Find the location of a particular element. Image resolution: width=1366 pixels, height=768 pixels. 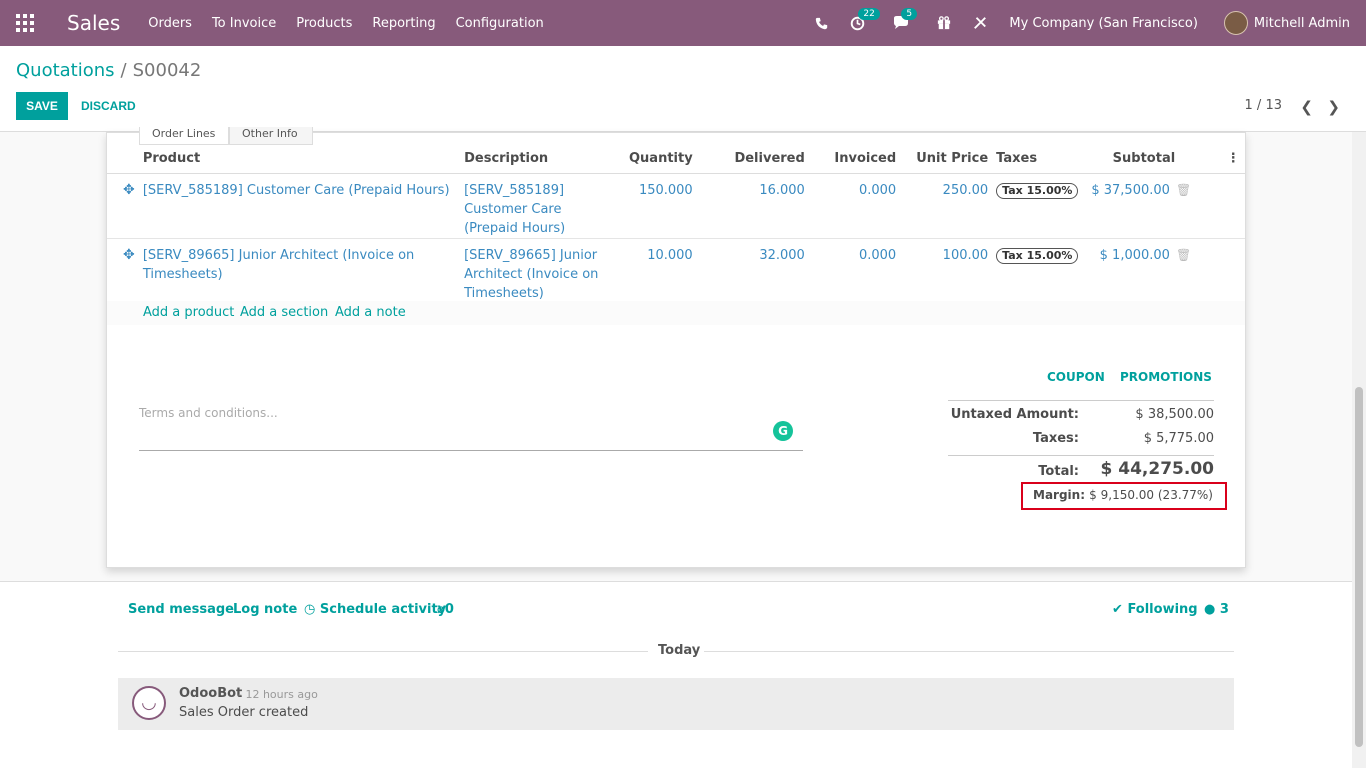

activity-clock-icon: 22 is located at coordinates (865, 19).